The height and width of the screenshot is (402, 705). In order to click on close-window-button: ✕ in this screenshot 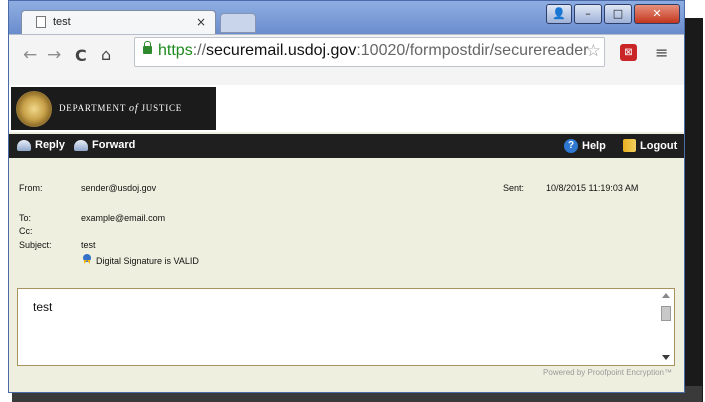, I will do `click(657, 14)`.